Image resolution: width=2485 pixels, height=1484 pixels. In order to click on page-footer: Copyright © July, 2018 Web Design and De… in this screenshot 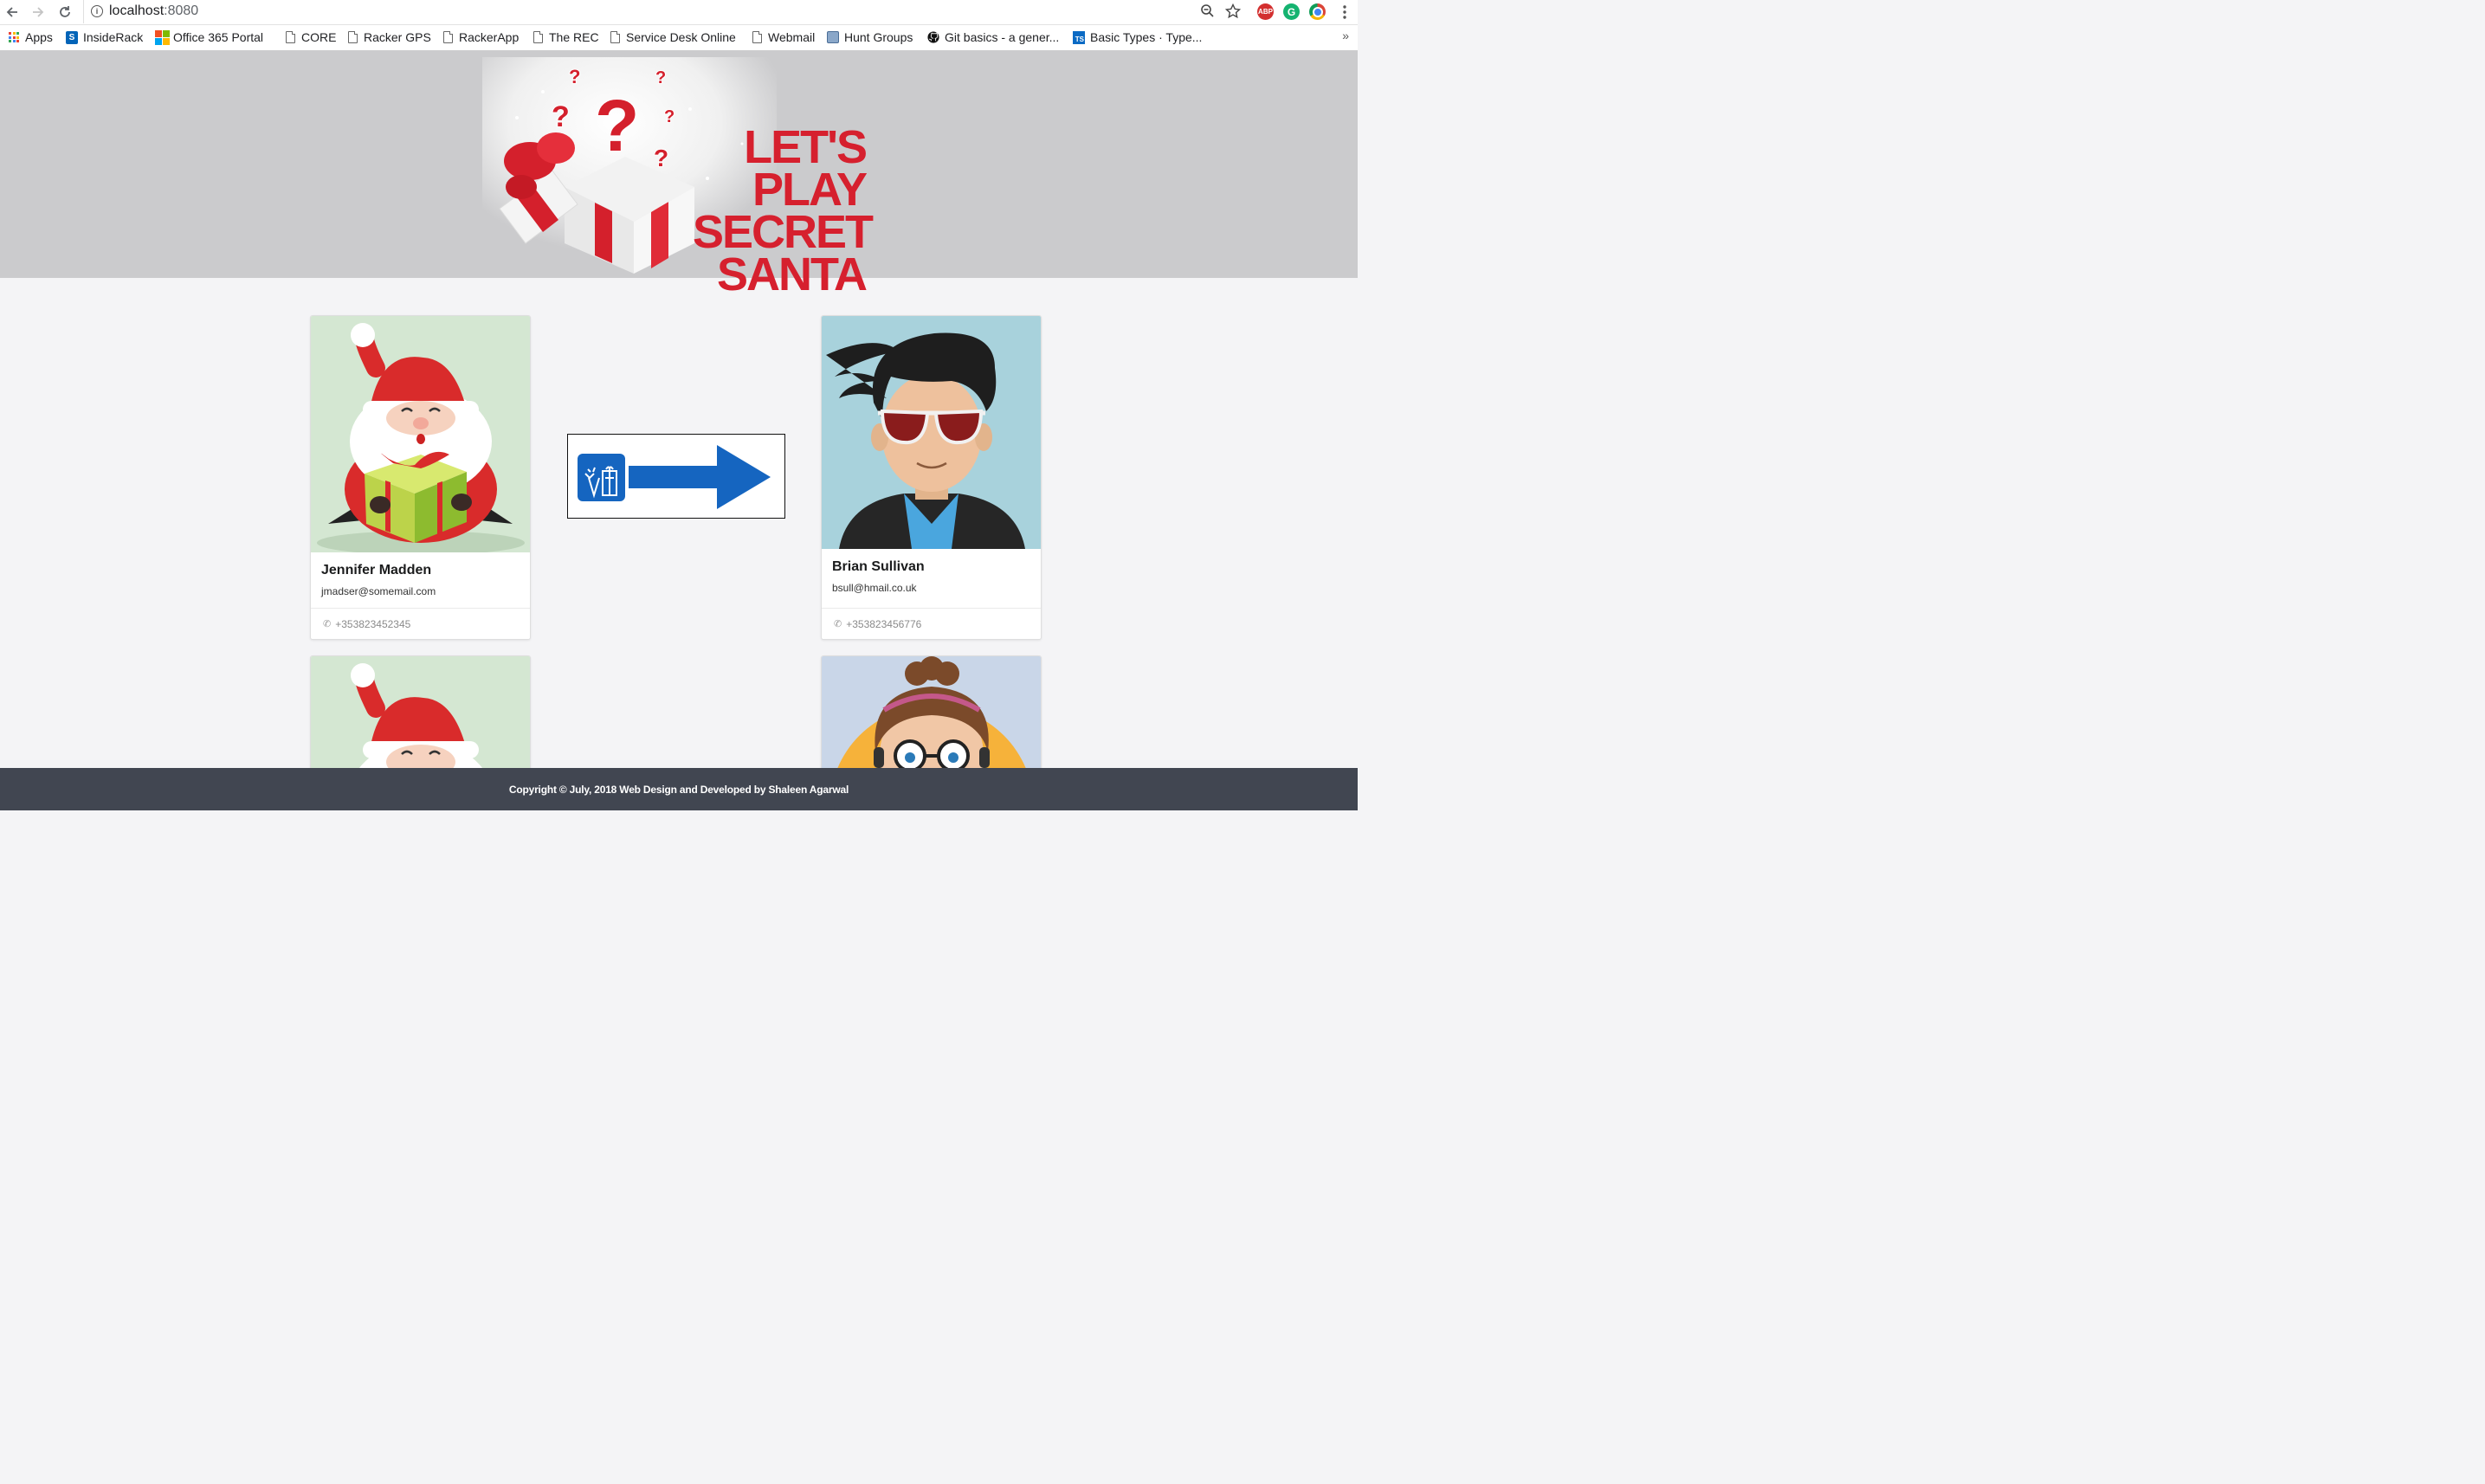, I will do `click(679, 789)`.